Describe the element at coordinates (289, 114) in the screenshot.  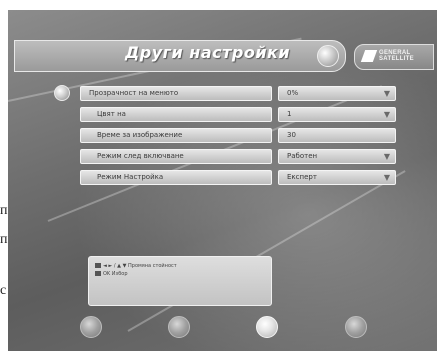
I see `menu-value: 1` at that location.